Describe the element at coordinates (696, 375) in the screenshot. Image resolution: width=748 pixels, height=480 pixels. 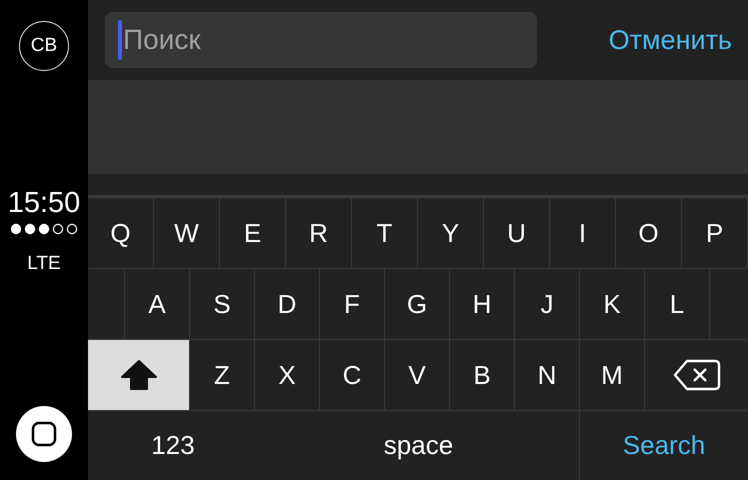
I see `backspace-icon` at that location.